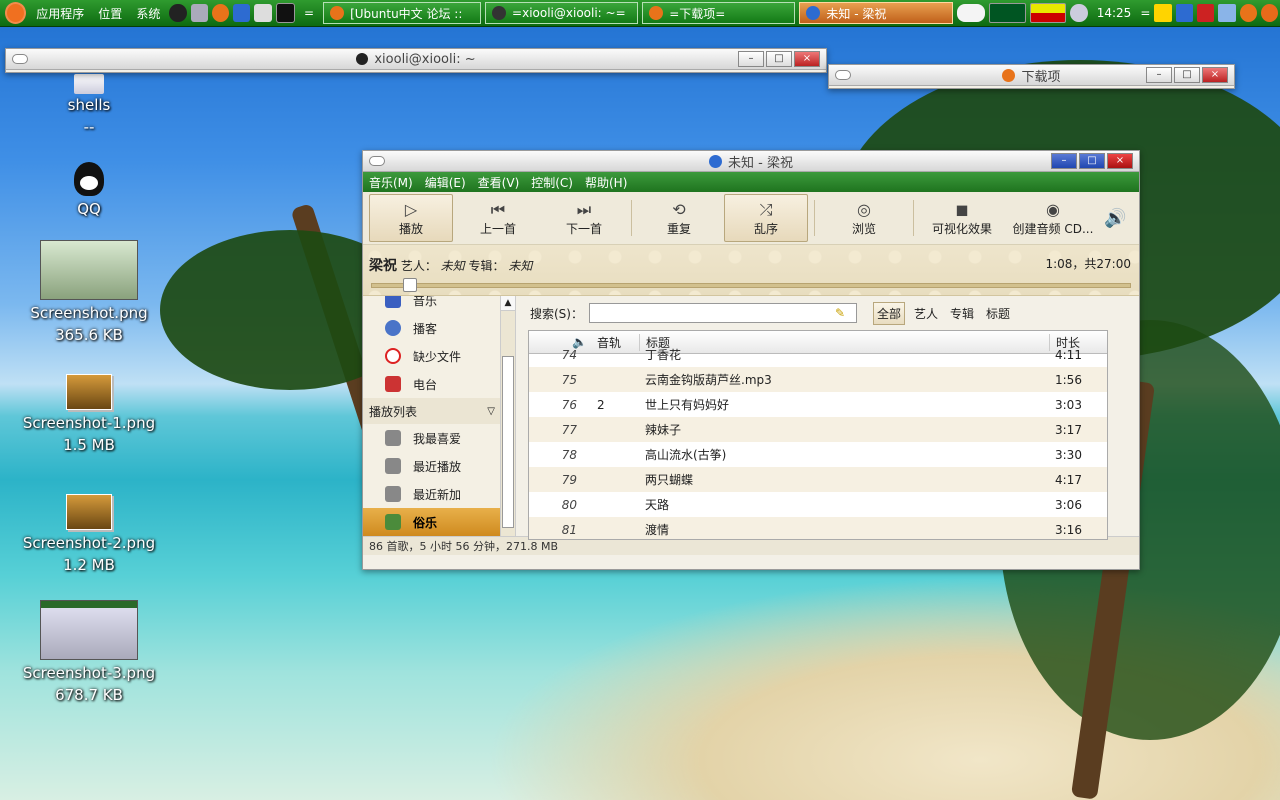 This screenshot has width=1280, height=800. What do you see at coordinates (584, 218) in the screenshot?
I see `next-button: ⏭ 下一首` at bounding box center [584, 218].